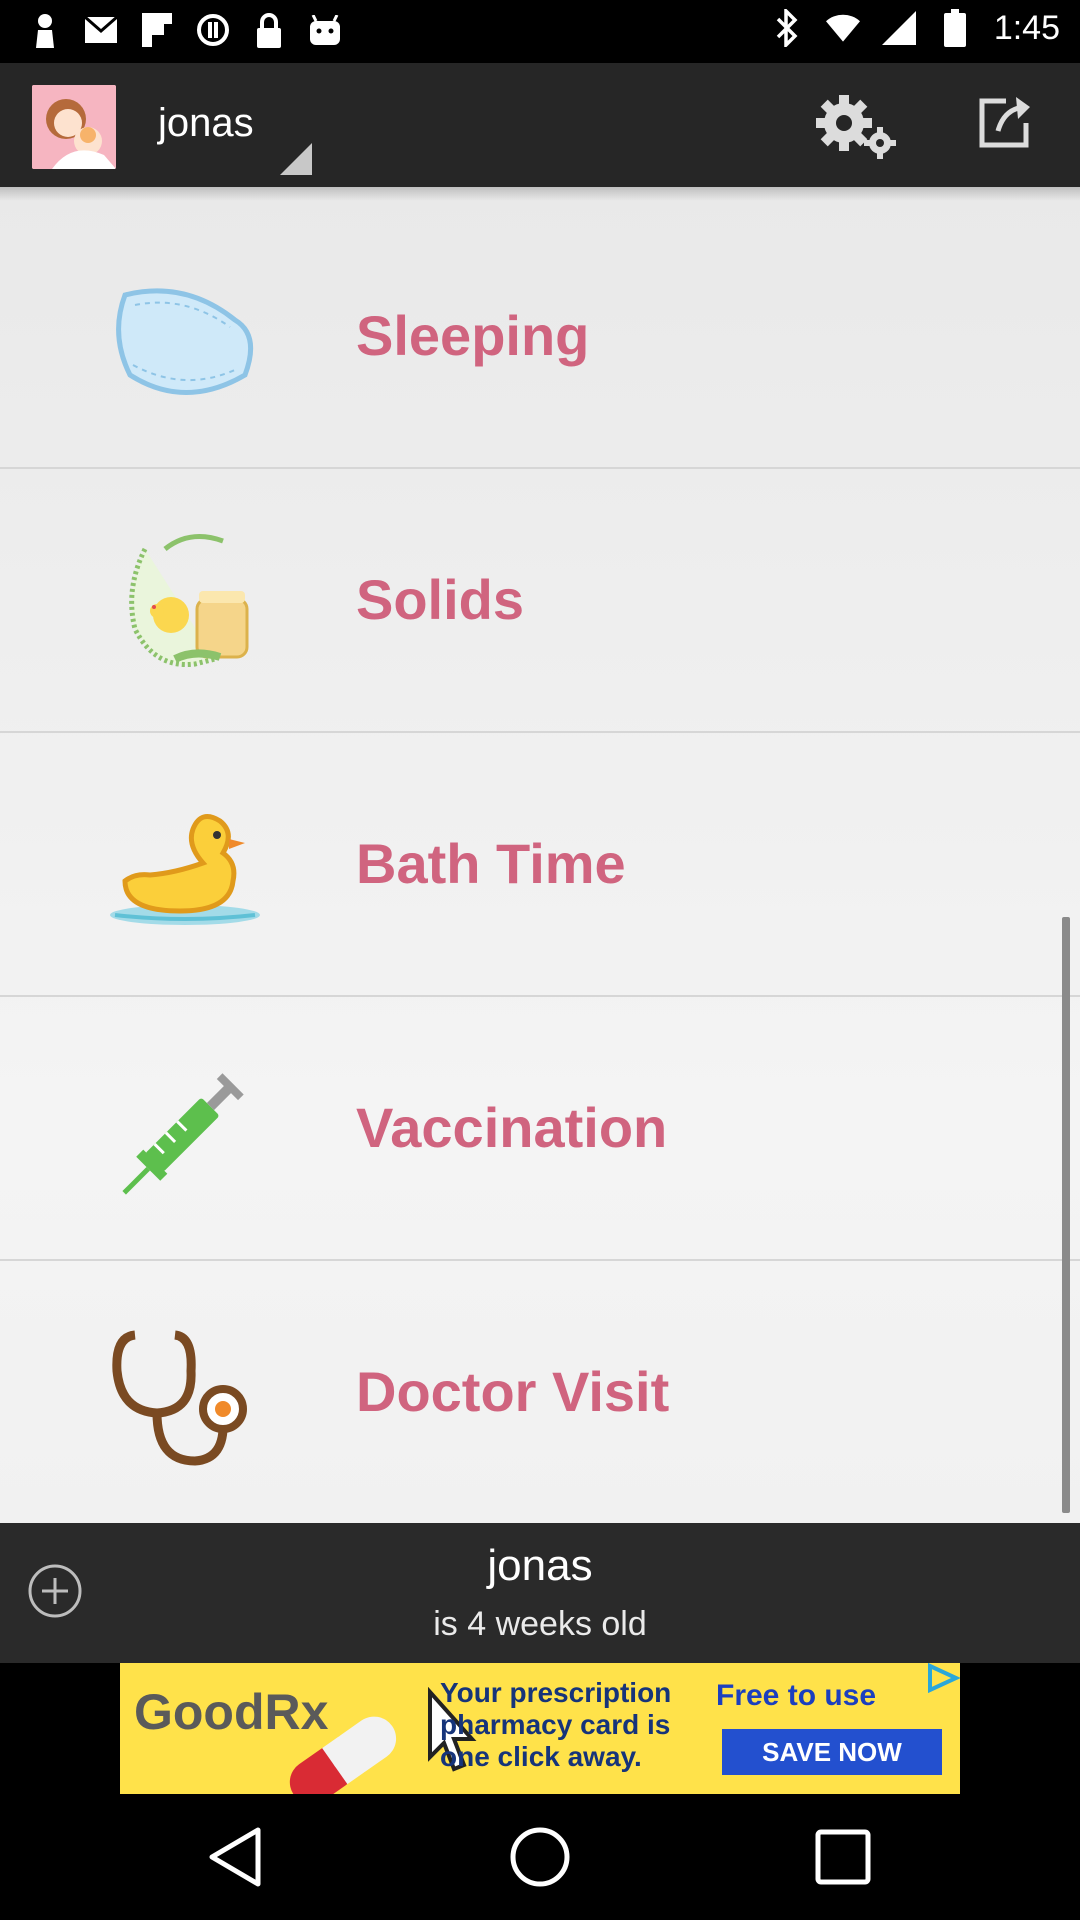 This screenshot has width=1080, height=1920. I want to click on ad-cta-button: SAVE NOW, so click(832, 1752).